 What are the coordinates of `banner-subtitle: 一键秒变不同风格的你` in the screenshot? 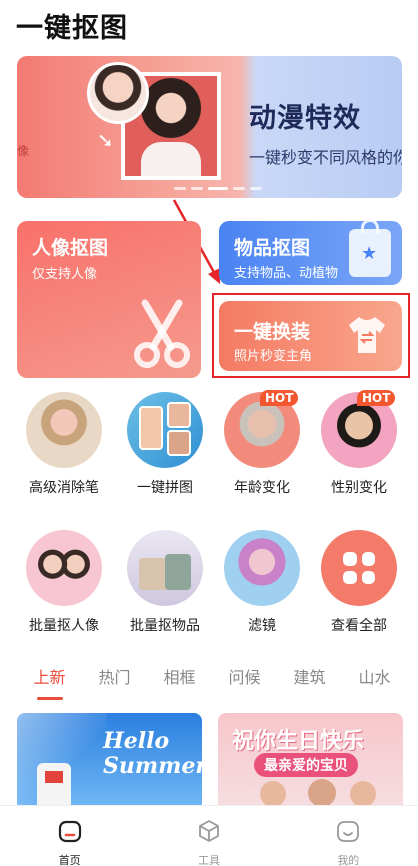 It's located at (325, 157).